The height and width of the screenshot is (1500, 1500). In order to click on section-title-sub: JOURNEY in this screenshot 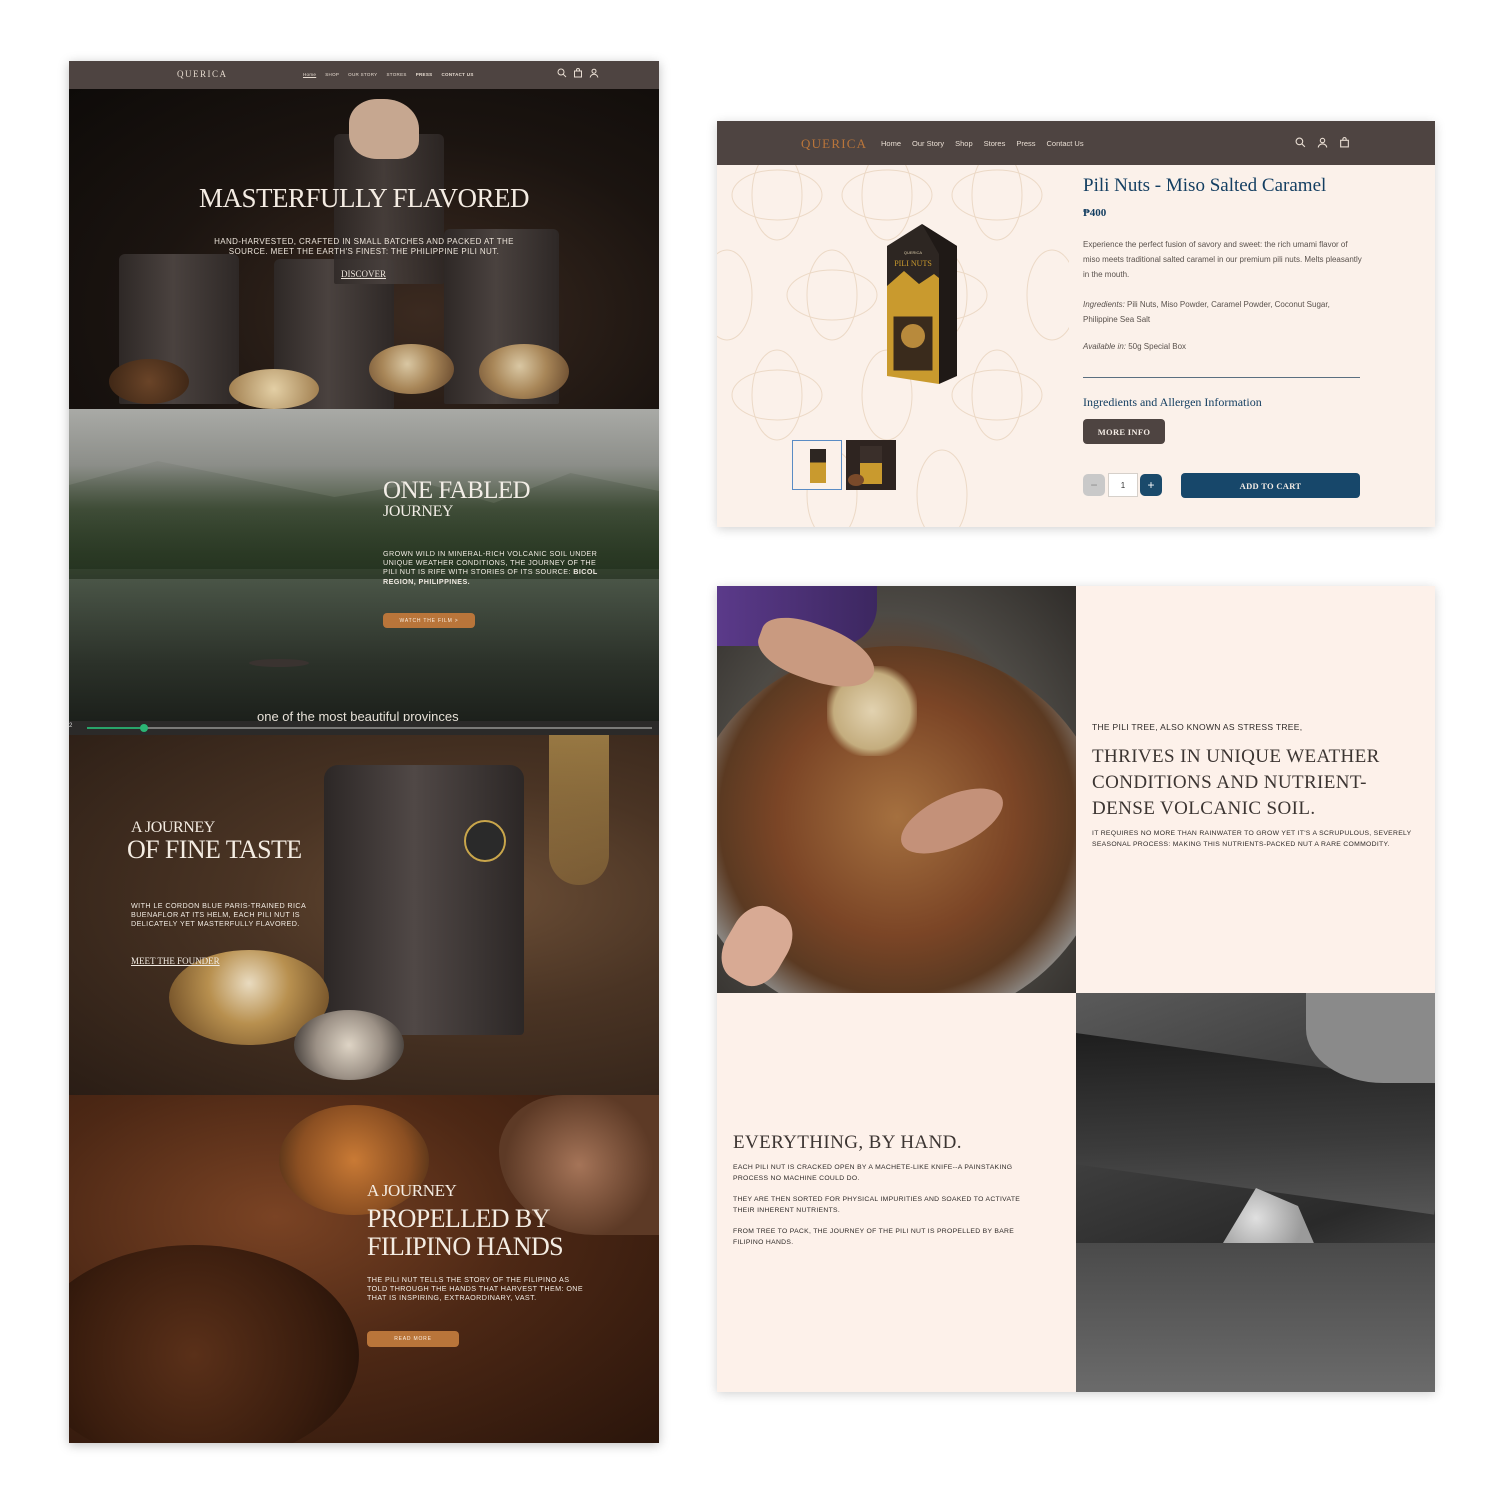, I will do `click(418, 511)`.